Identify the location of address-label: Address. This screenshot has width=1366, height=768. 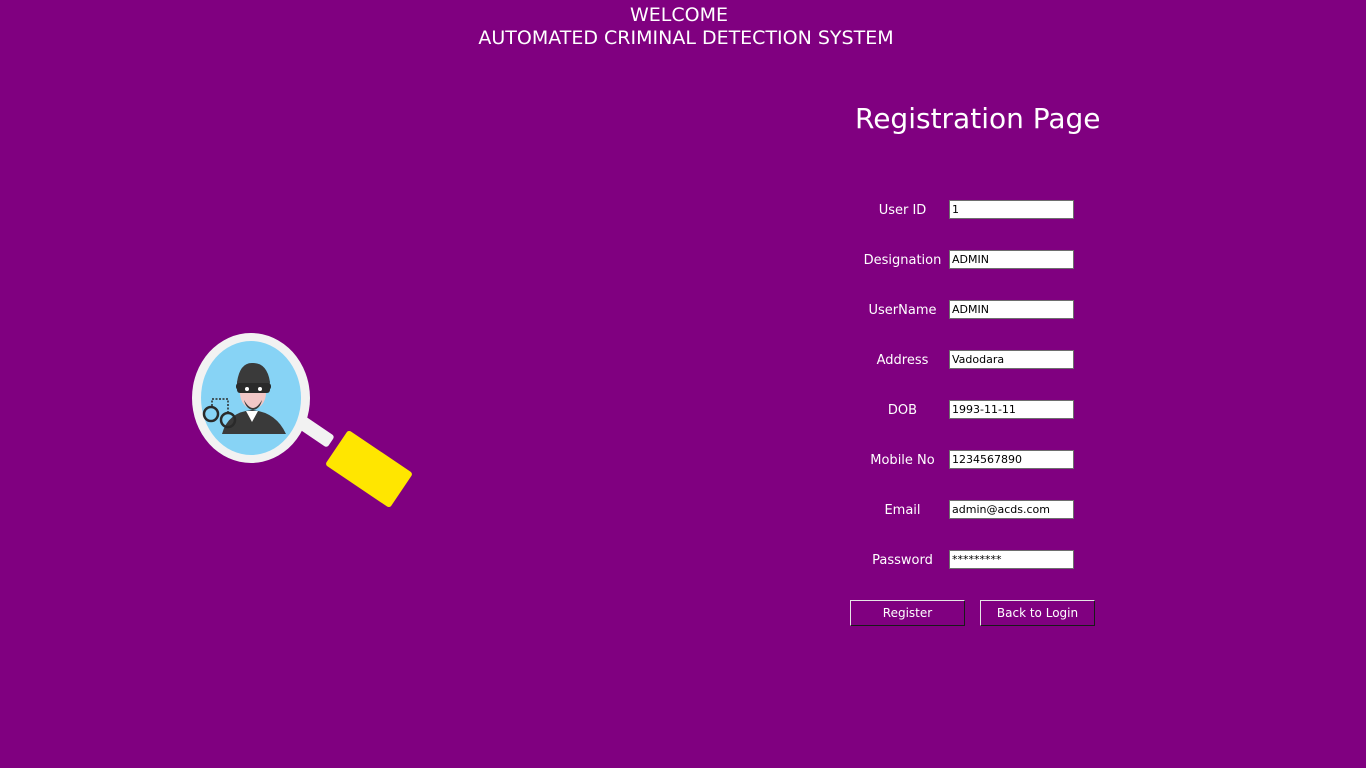
(902, 360).